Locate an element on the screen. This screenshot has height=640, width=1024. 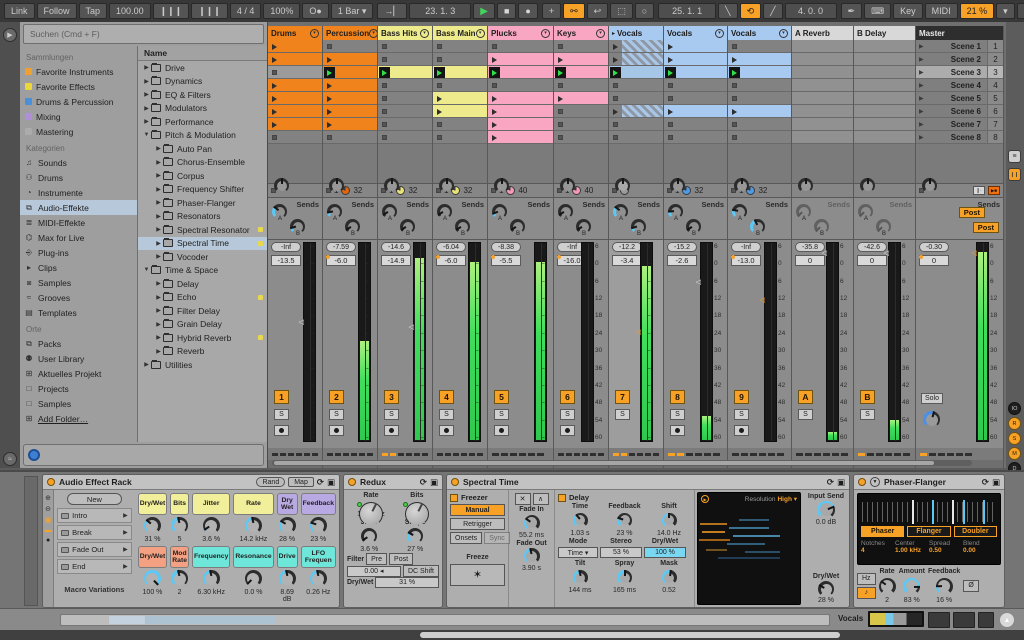
show-io-toggle: IO is located at coordinates (1014, 408).